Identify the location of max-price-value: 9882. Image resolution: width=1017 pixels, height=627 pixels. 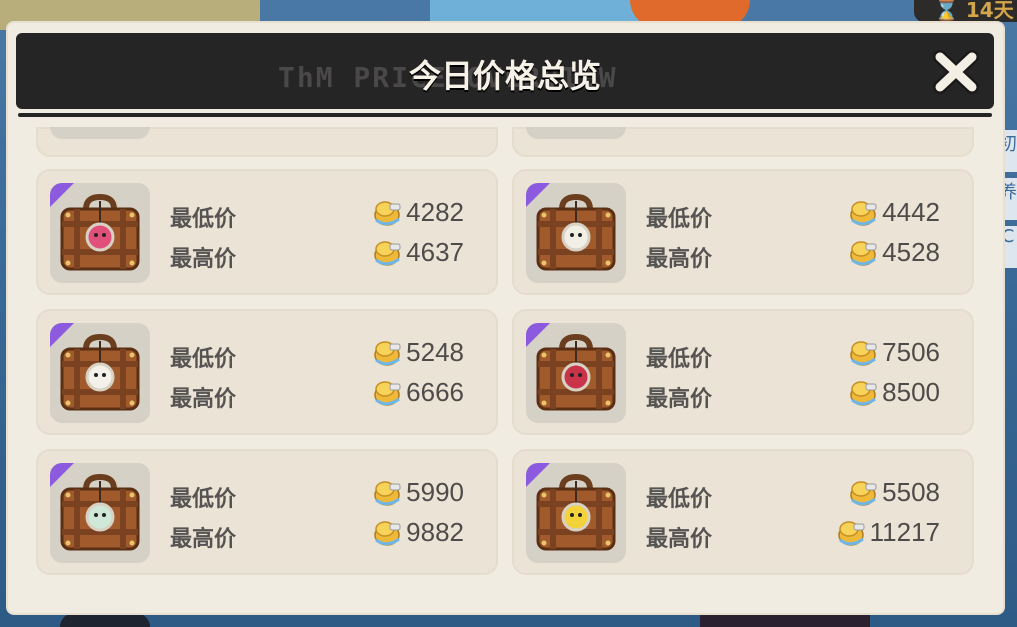
(435, 532).